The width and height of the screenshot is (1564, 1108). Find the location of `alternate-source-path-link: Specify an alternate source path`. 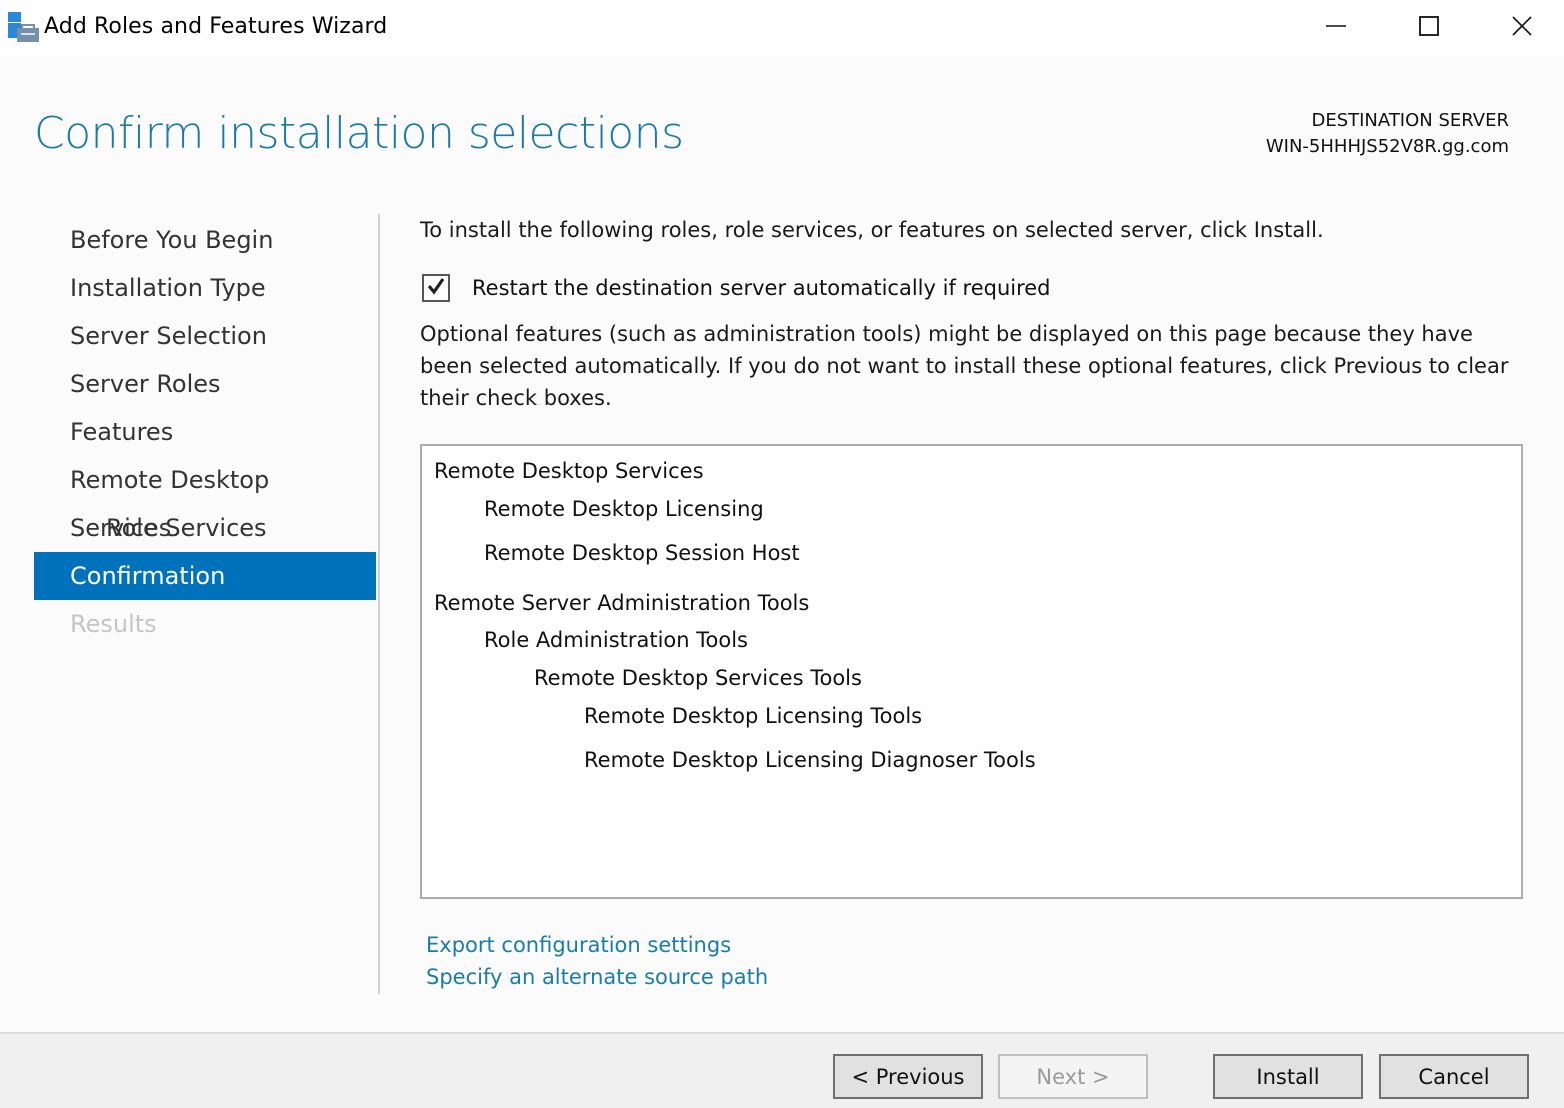

alternate-source-path-link: Specify an alternate source path is located at coordinates (597, 977).